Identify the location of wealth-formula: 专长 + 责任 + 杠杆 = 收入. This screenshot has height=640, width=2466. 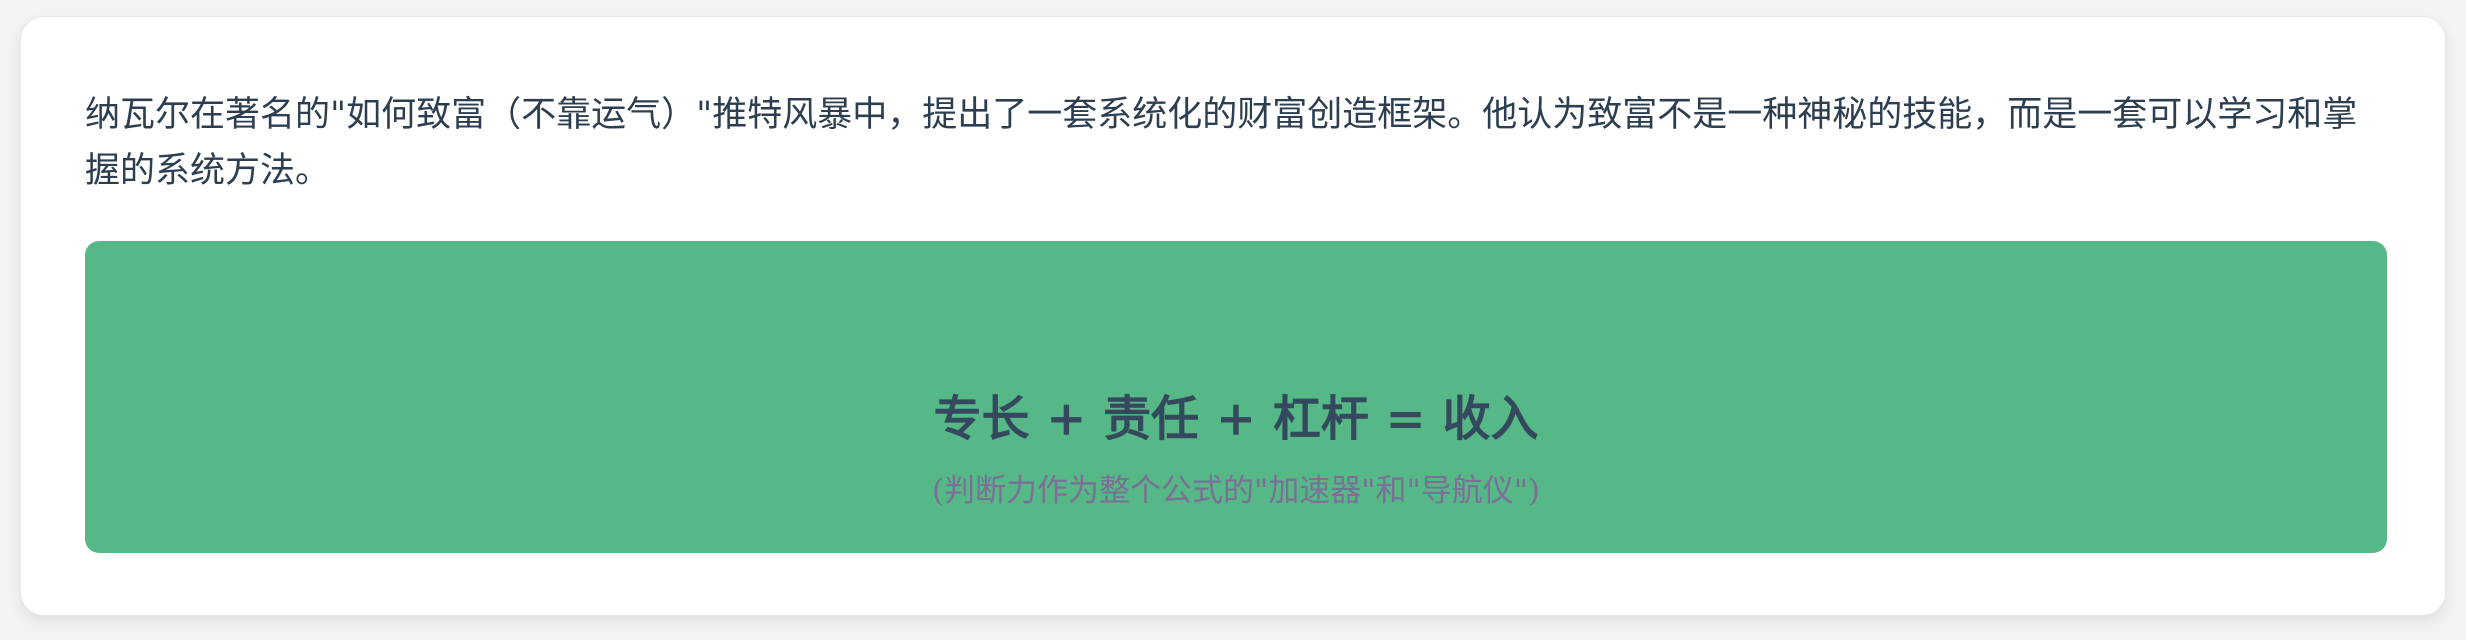
(1236, 419).